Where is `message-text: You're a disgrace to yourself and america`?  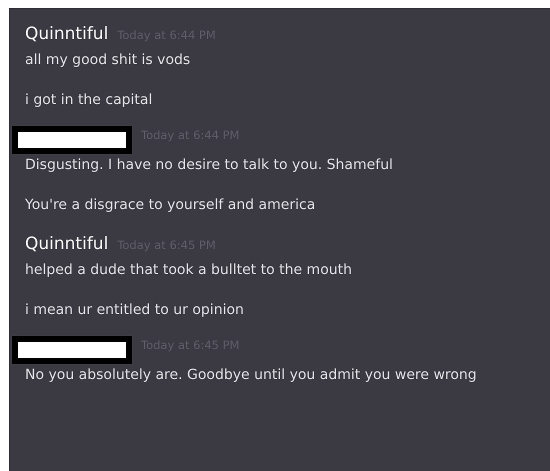
message-text: You're a disgrace to yourself and america is located at coordinates (170, 205).